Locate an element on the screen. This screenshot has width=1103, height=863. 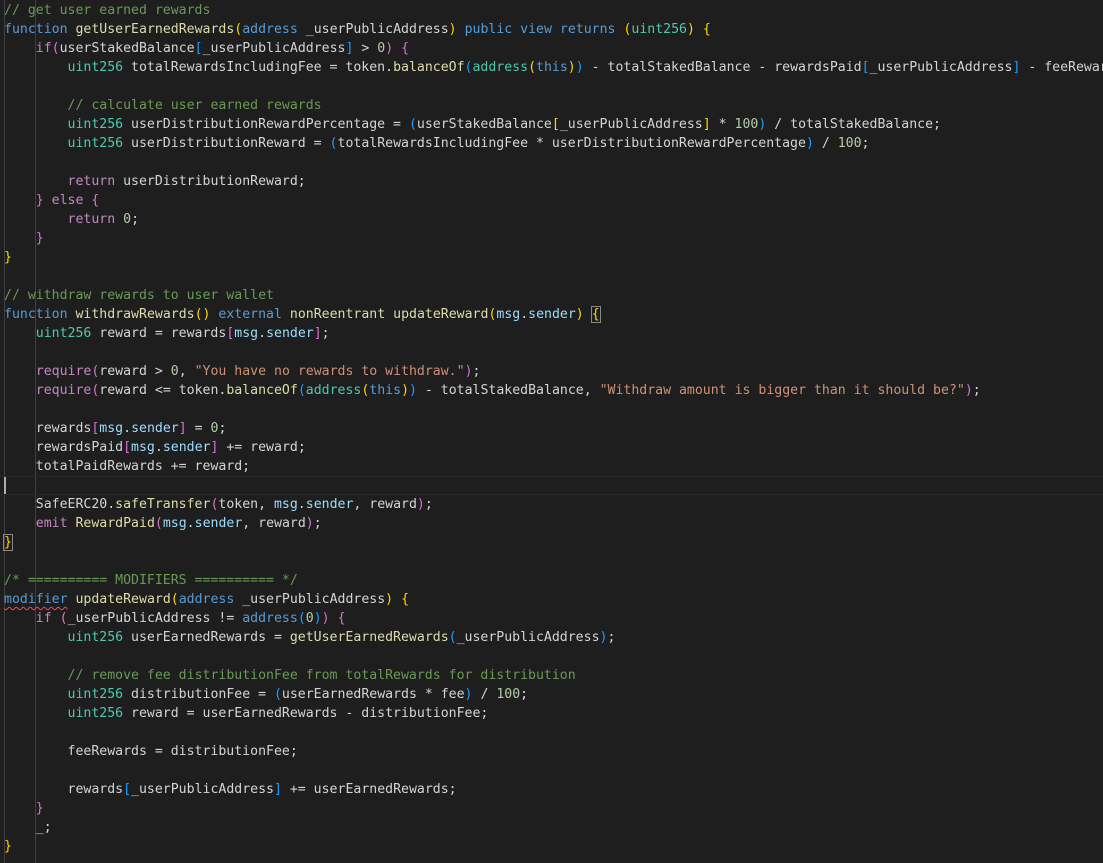
code-line: _; is located at coordinates (551, 827).